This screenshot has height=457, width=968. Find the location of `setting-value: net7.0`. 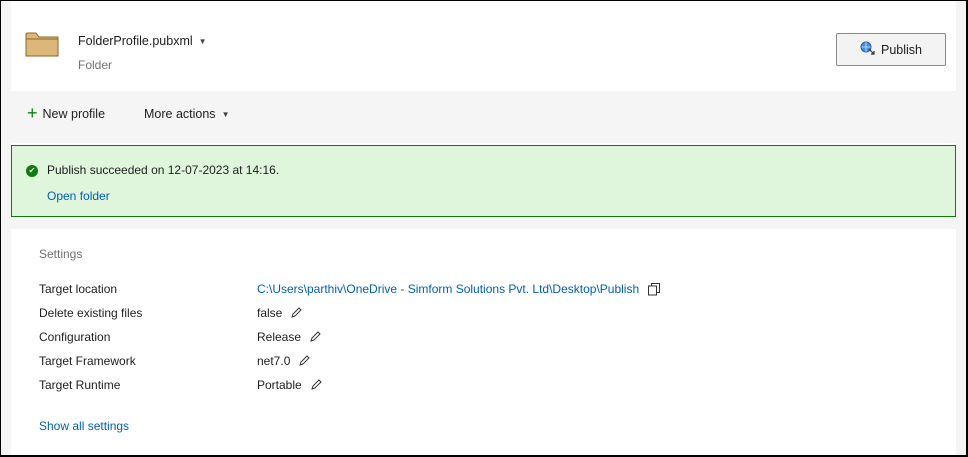

setting-value: net7.0 is located at coordinates (274, 361).